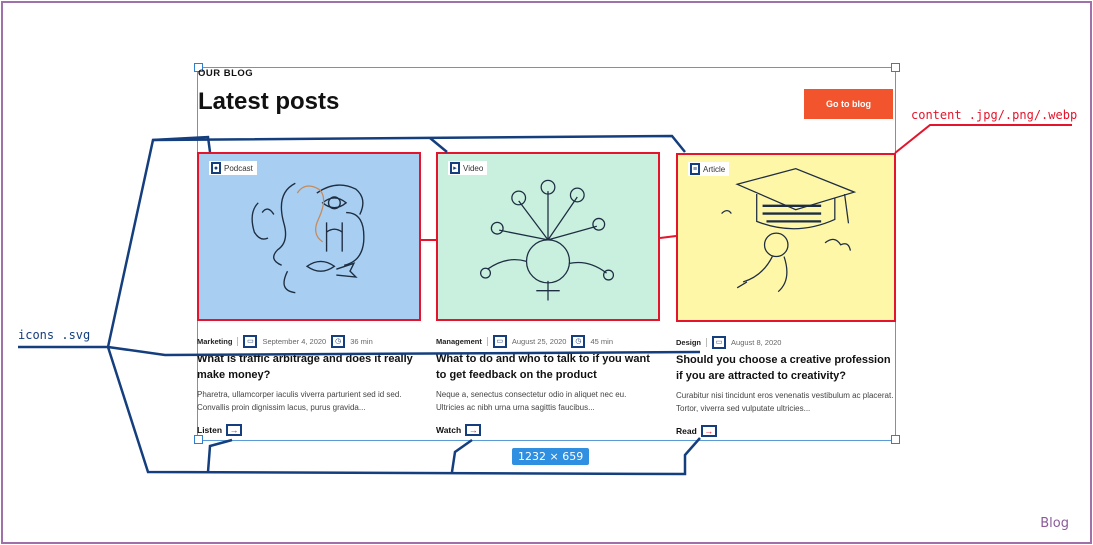 Image resolution: width=1093 pixels, height=545 pixels. Describe the element at coordinates (695, 169) in the screenshot. I see `document-icon: ≡` at that location.